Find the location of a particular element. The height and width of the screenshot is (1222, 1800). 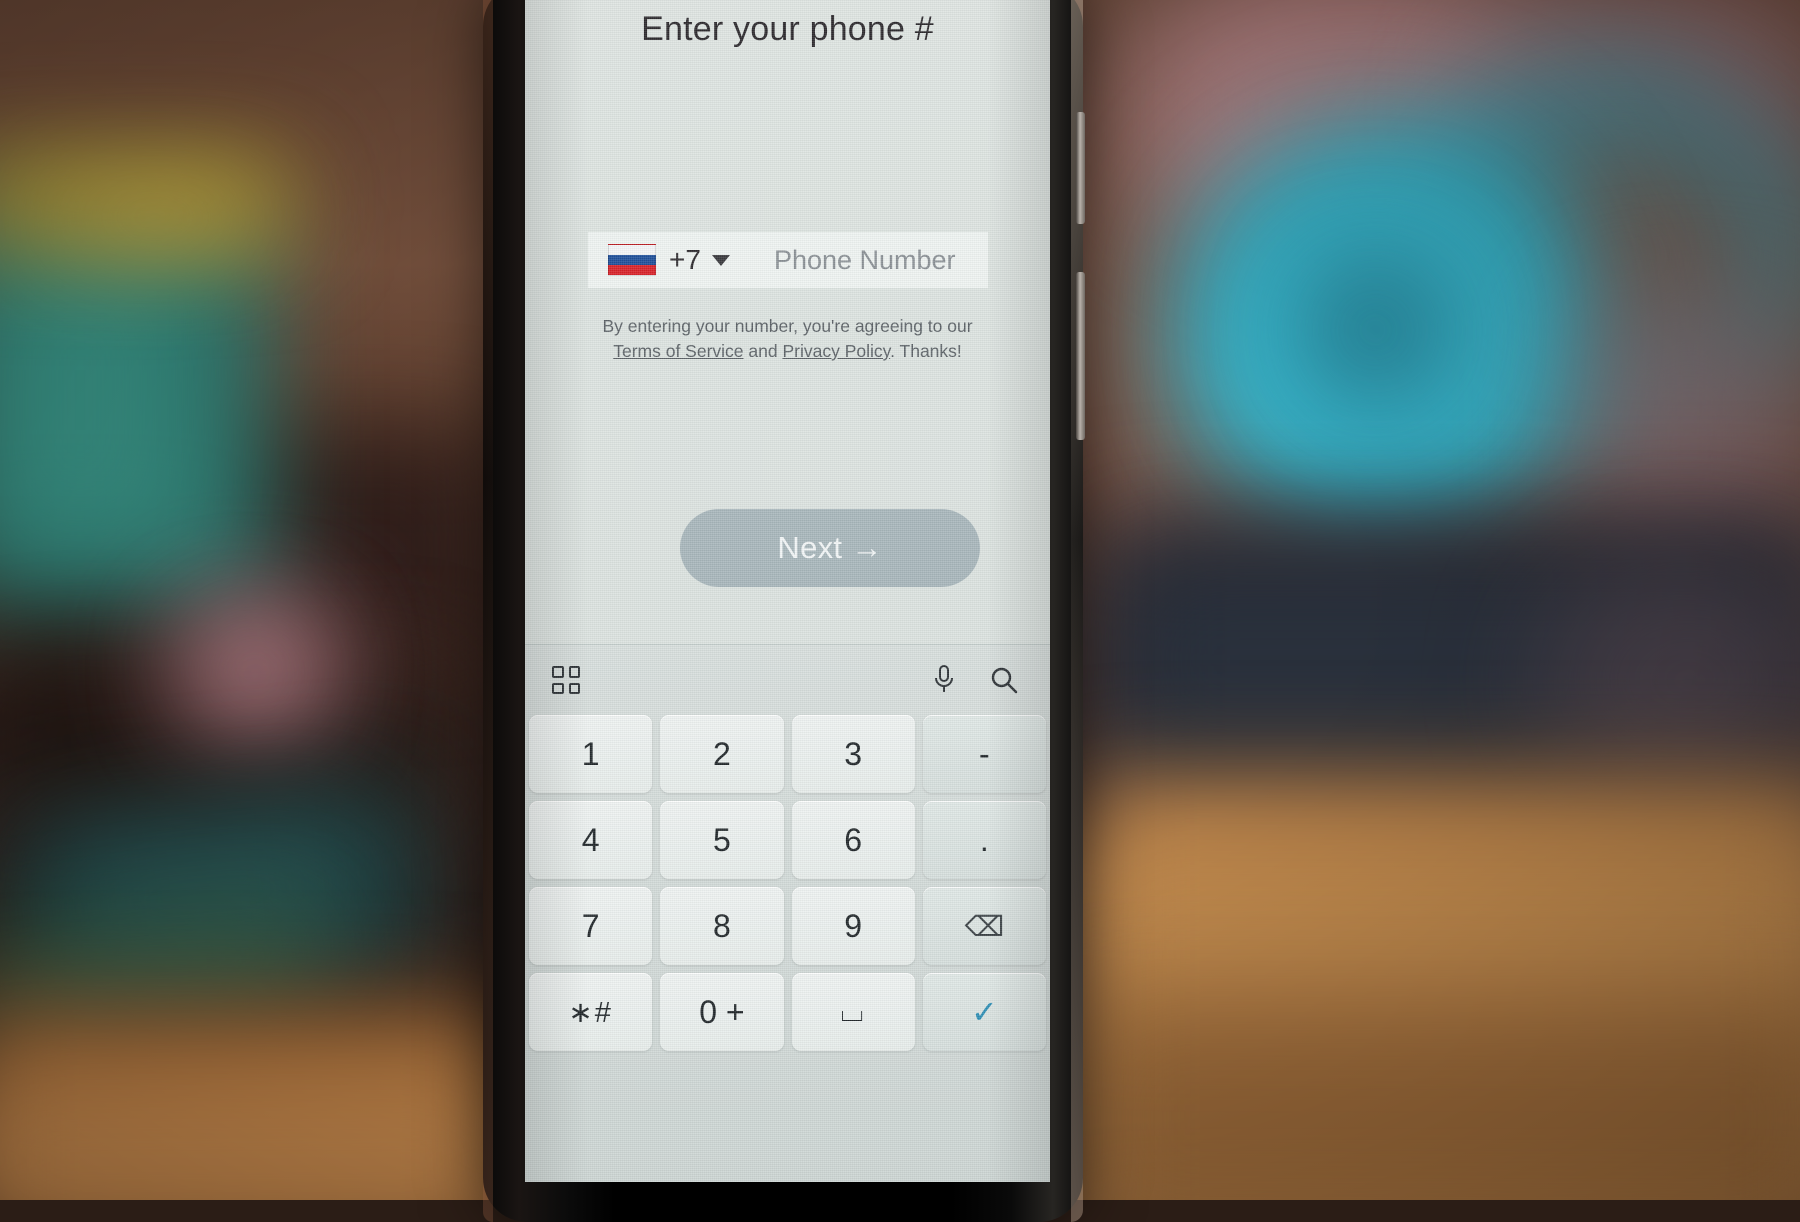

key-8-label: 8 is located at coordinates (721, 925).